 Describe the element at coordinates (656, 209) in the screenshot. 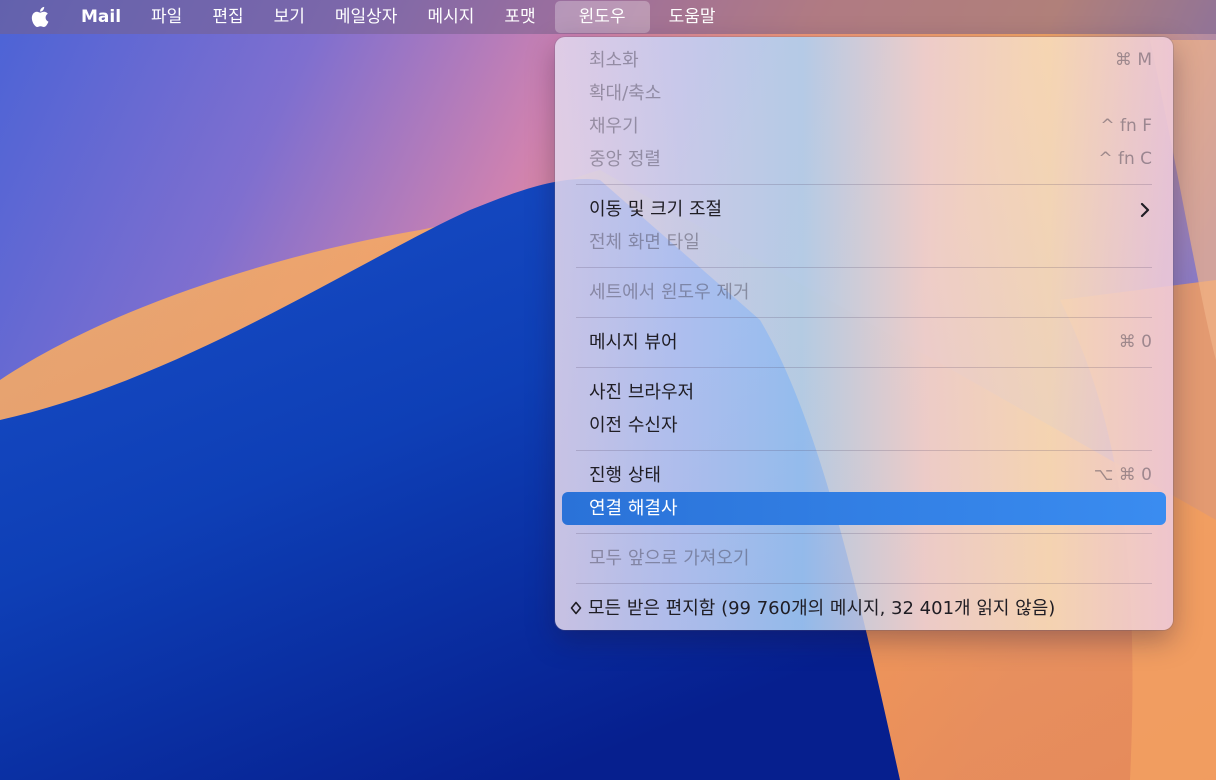

I see `menu-item-label: 이동 및 크기 조절` at that location.